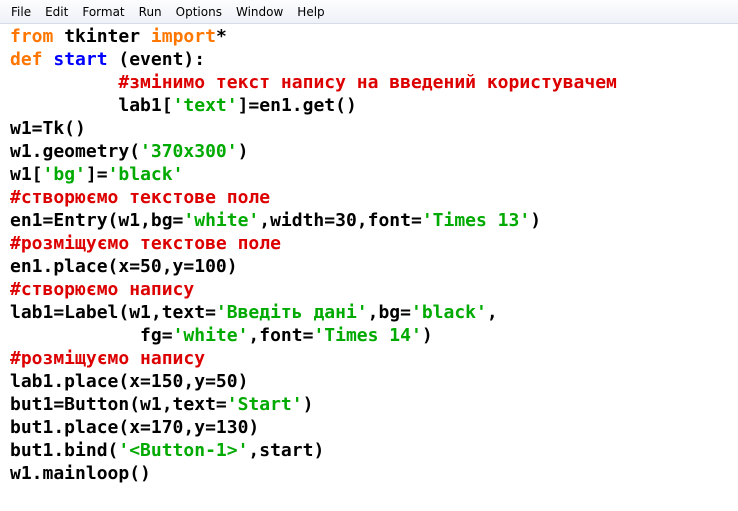 Image resolution: width=738 pixels, height=511 pixels. I want to click on code-line: w1=Tk(), so click(374, 128).